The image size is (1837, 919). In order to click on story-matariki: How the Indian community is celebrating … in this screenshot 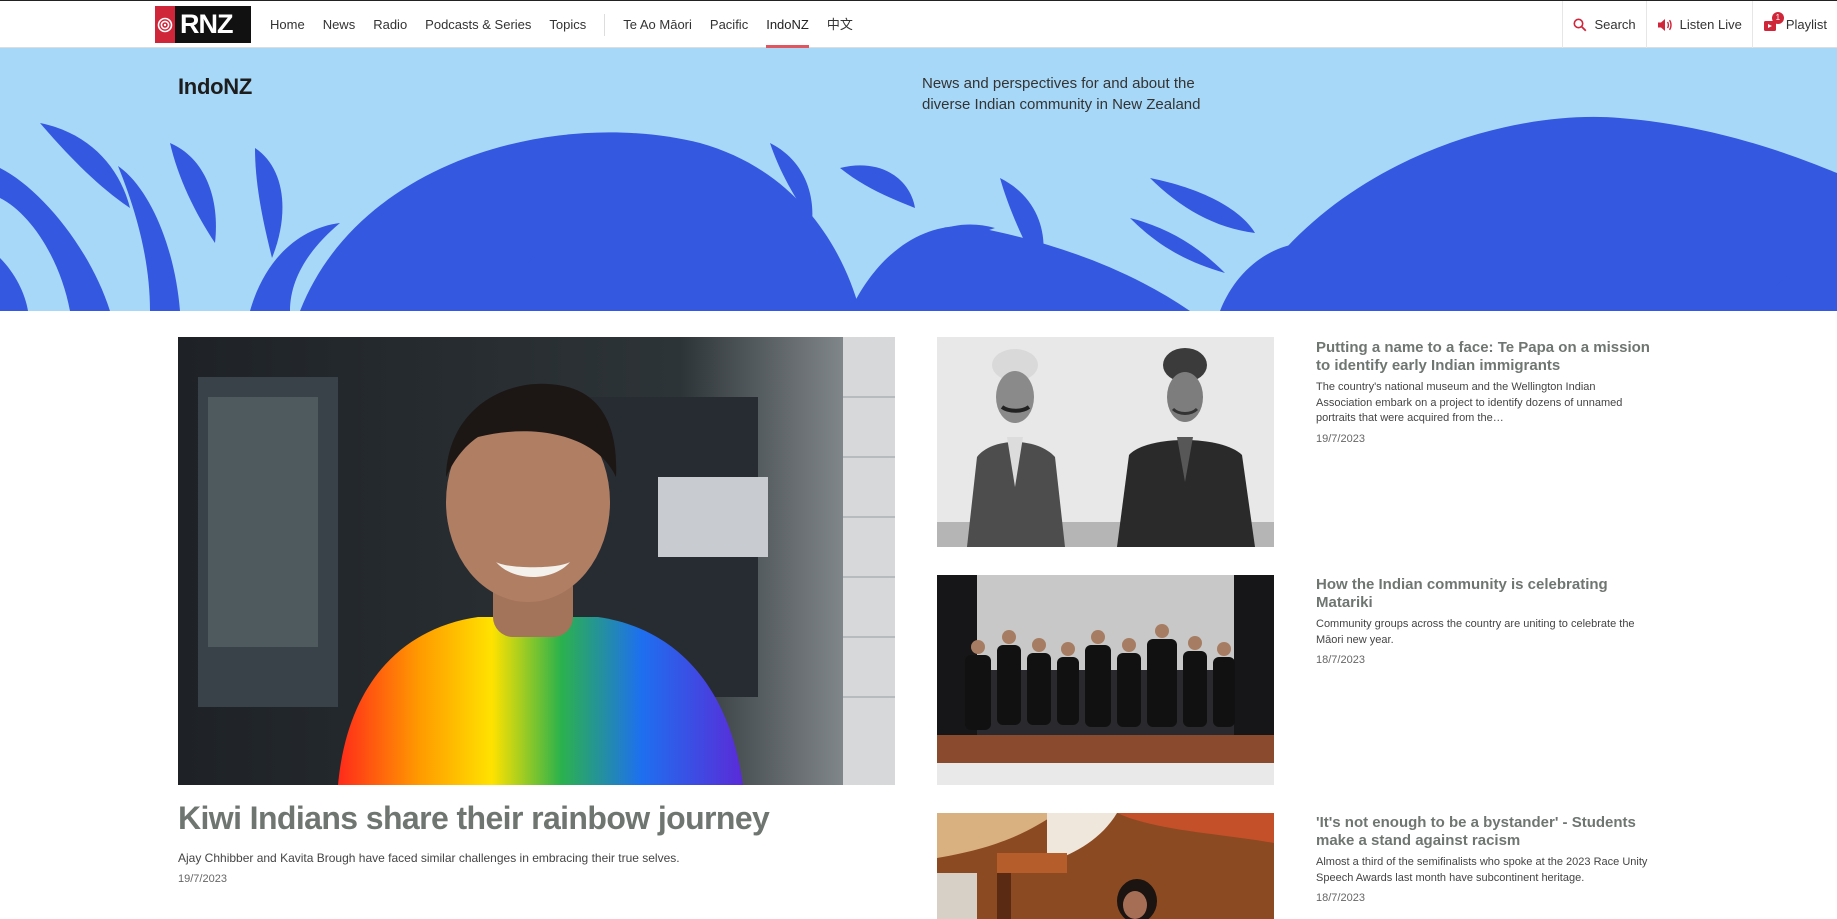, I will do `click(1483, 621)`.